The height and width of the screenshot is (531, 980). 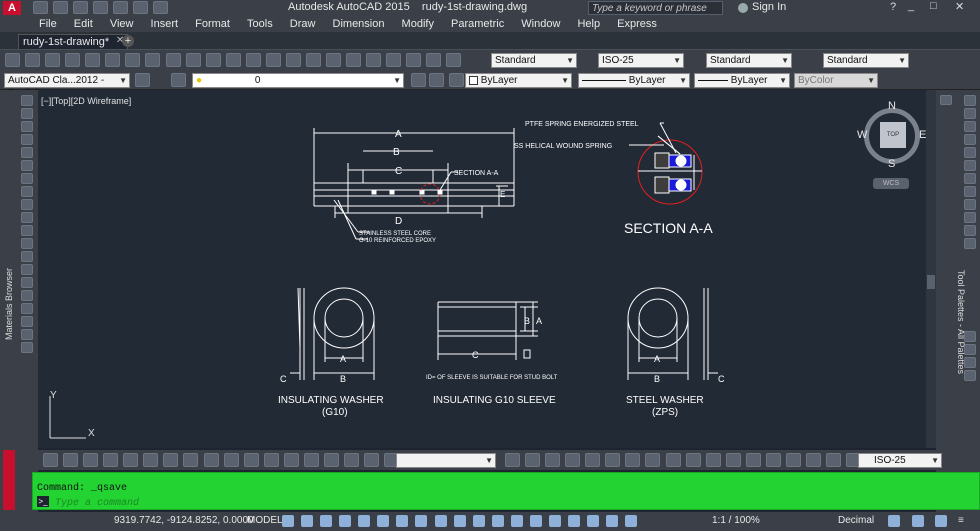 I want to click on explode-icon, so click(x=970, y=375).